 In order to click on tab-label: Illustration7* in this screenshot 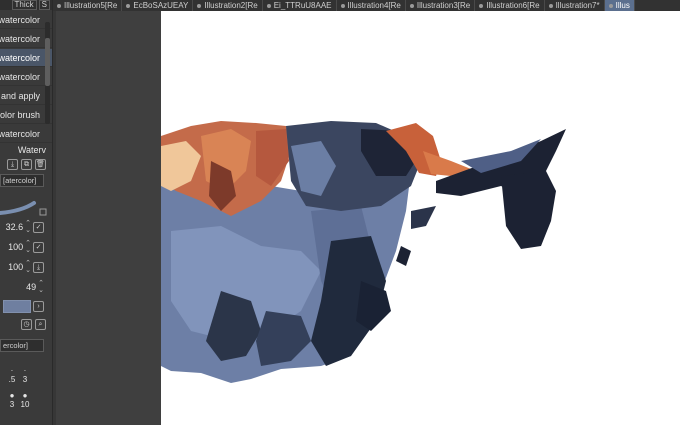, I will do `click(577, 5)`.